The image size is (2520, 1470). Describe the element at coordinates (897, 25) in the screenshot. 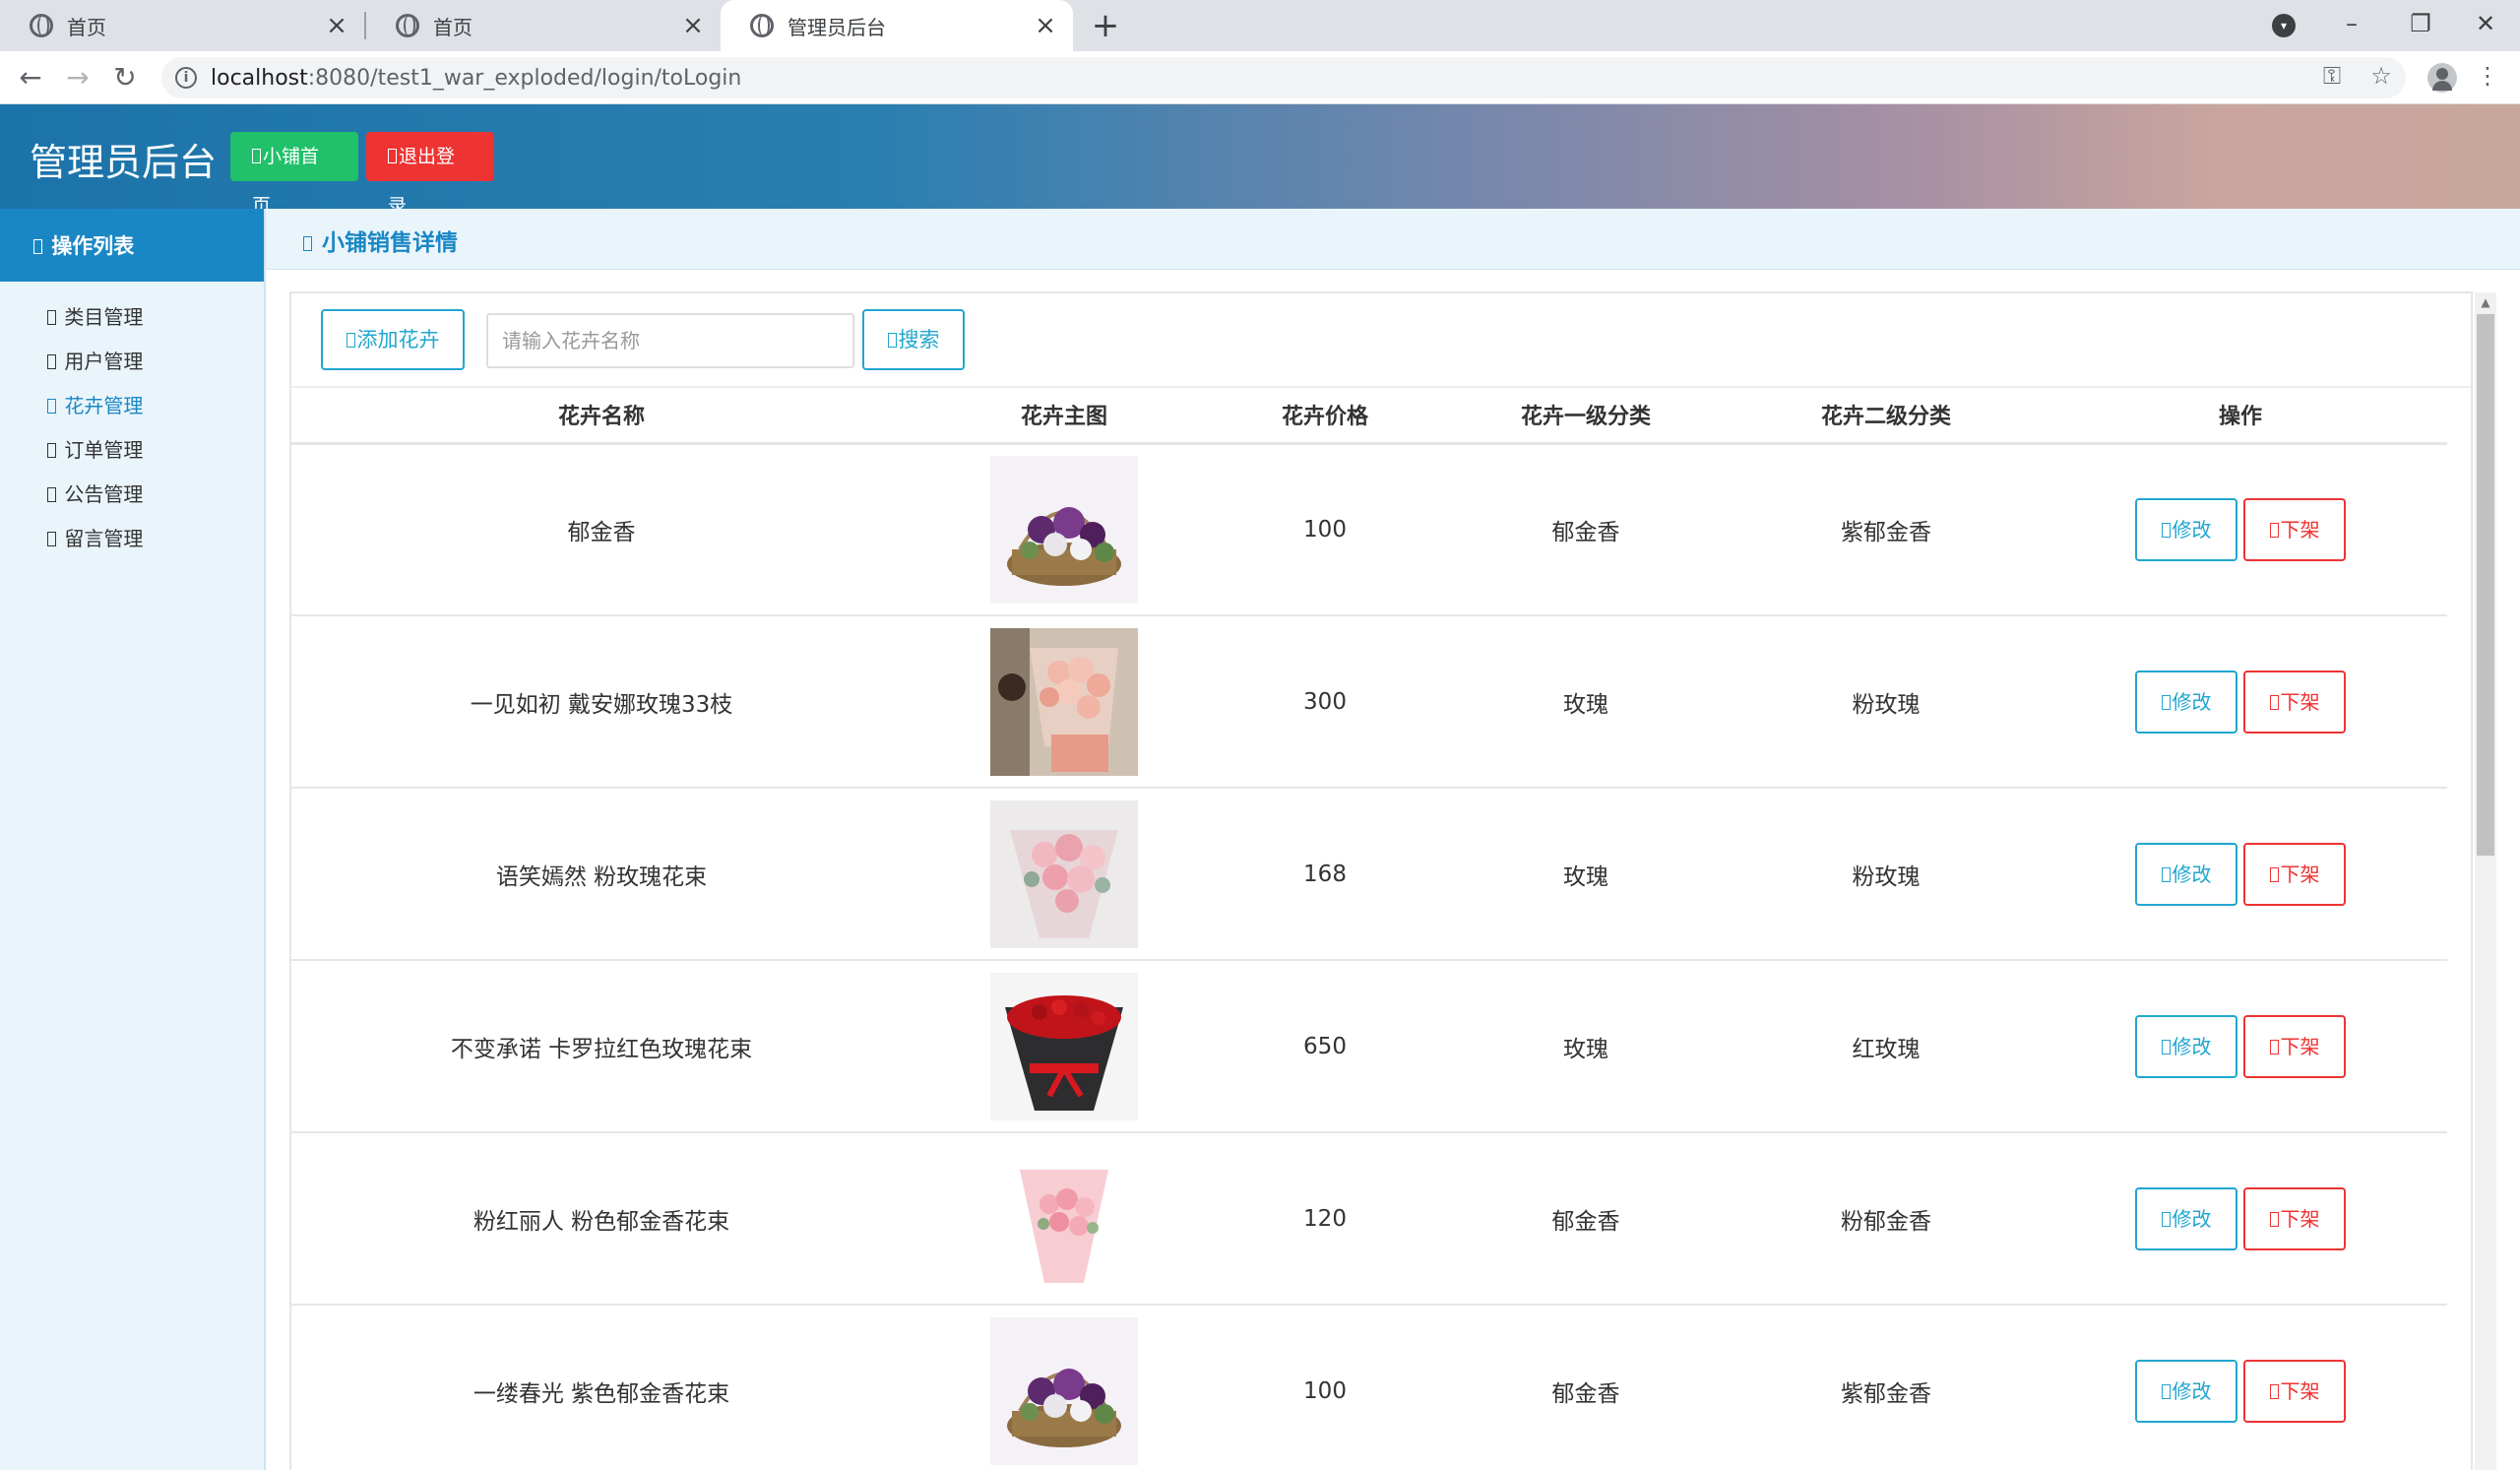

I see `browser-tab-active: 管理员后台 ×` at that location.